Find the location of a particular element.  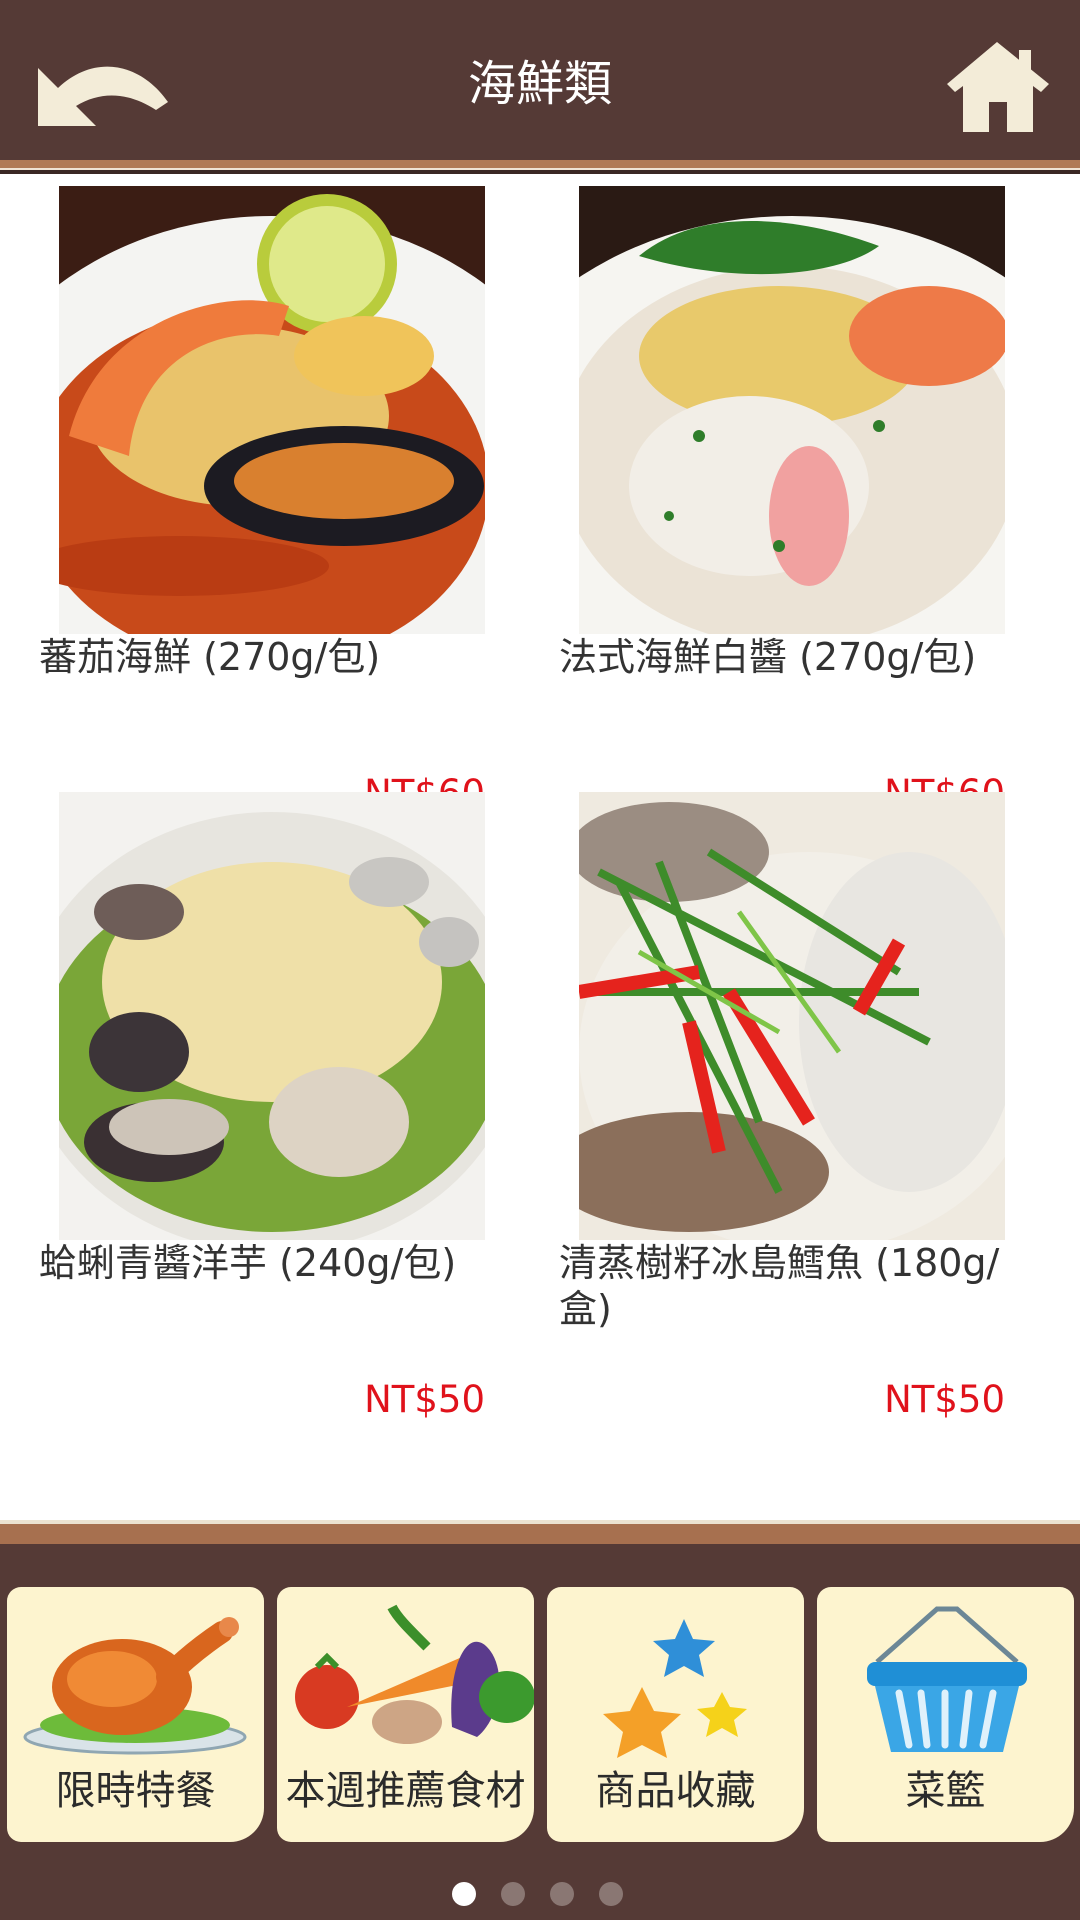

nav-tile-favorites: 商品收藏 is located at coordinates (675, 1714).